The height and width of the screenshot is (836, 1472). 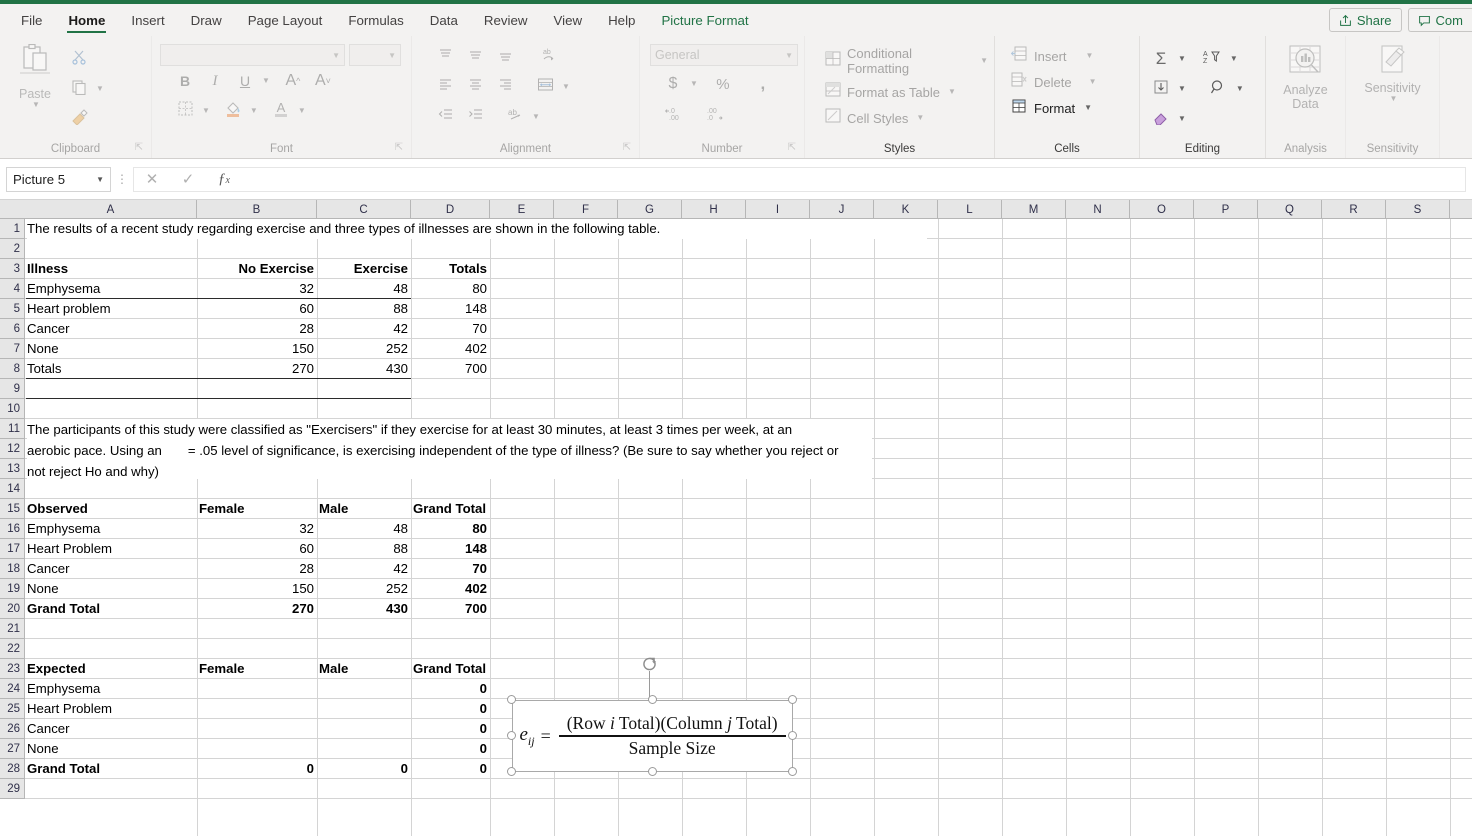 I want to click on cell-C23: Male, so click(x=363, y=669).